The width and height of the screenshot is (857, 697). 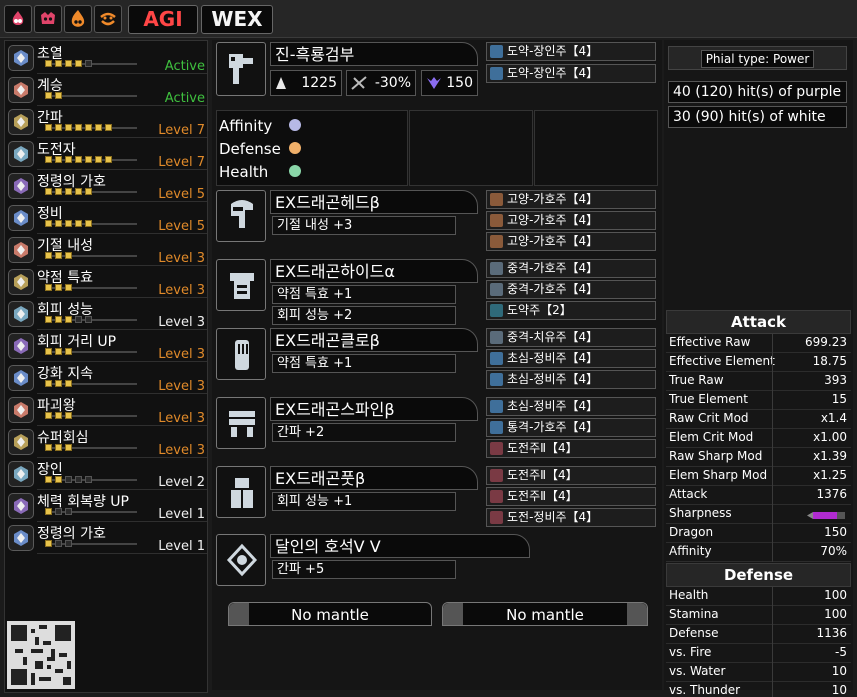 I want to click on skill-row: 정령의 가호 Level 1, so click(x=107, y=539).